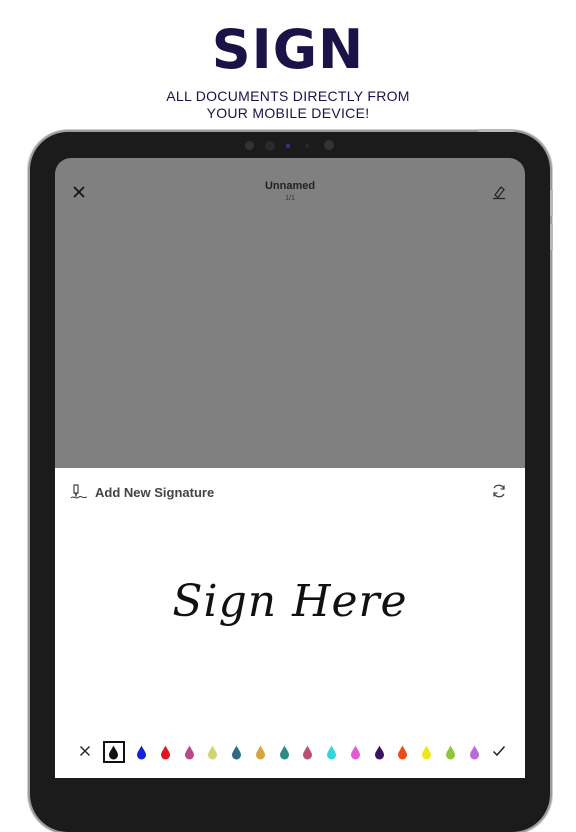  What do you see at coordinates (551, 203) in the screenshot?
I see `tablet-volume-up-button` at bounding box center [551, 203].